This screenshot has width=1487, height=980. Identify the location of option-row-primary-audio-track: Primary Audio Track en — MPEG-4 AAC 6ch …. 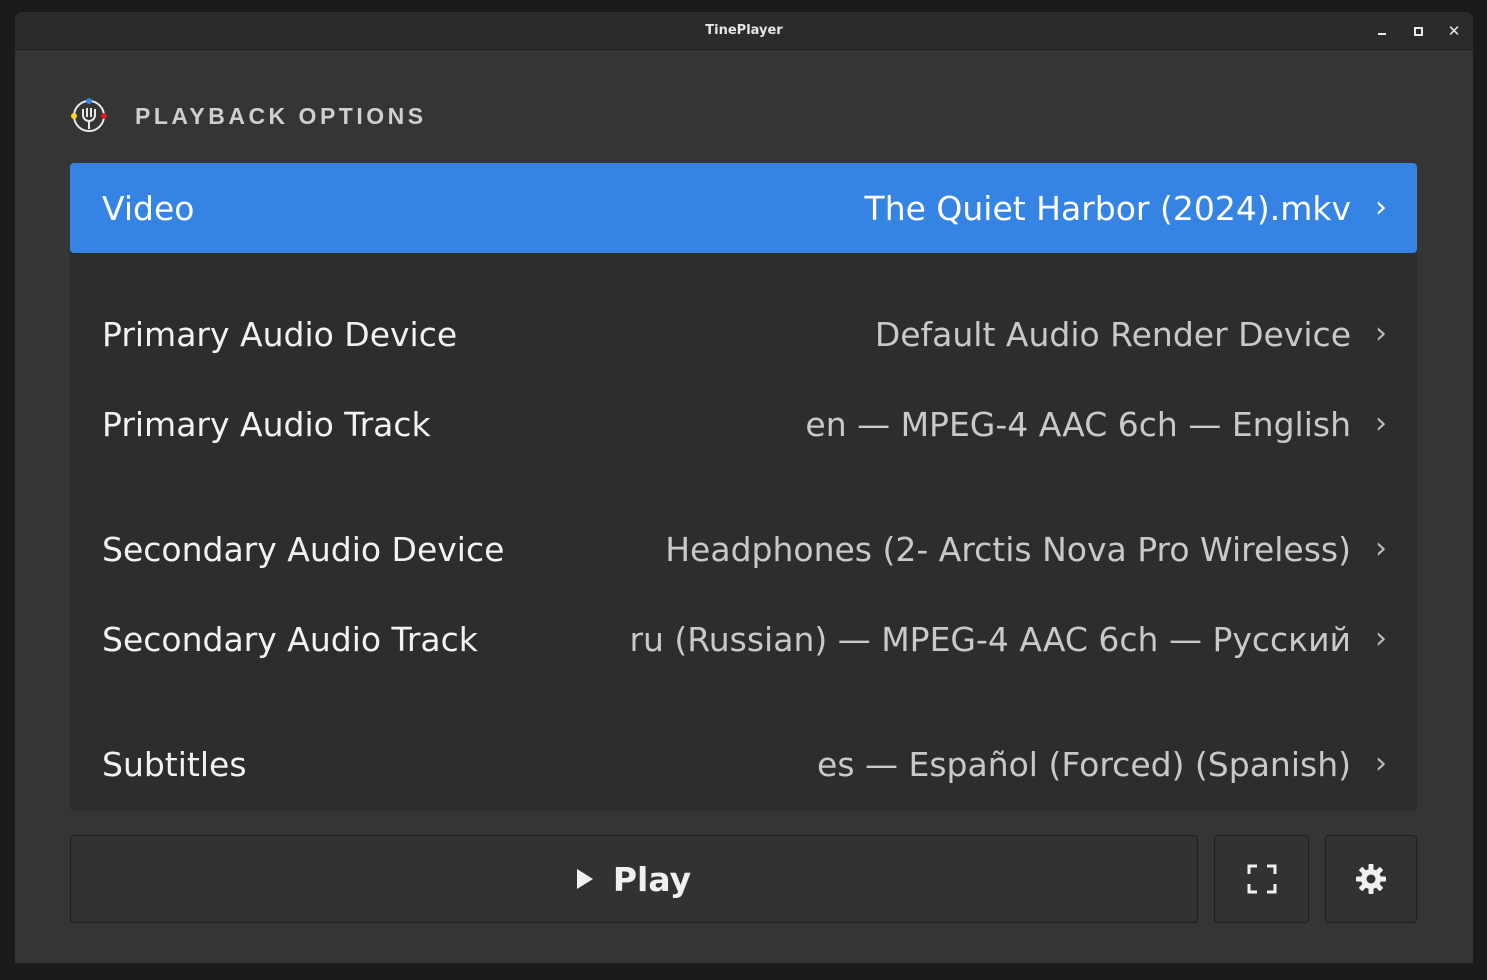
(743, 424).